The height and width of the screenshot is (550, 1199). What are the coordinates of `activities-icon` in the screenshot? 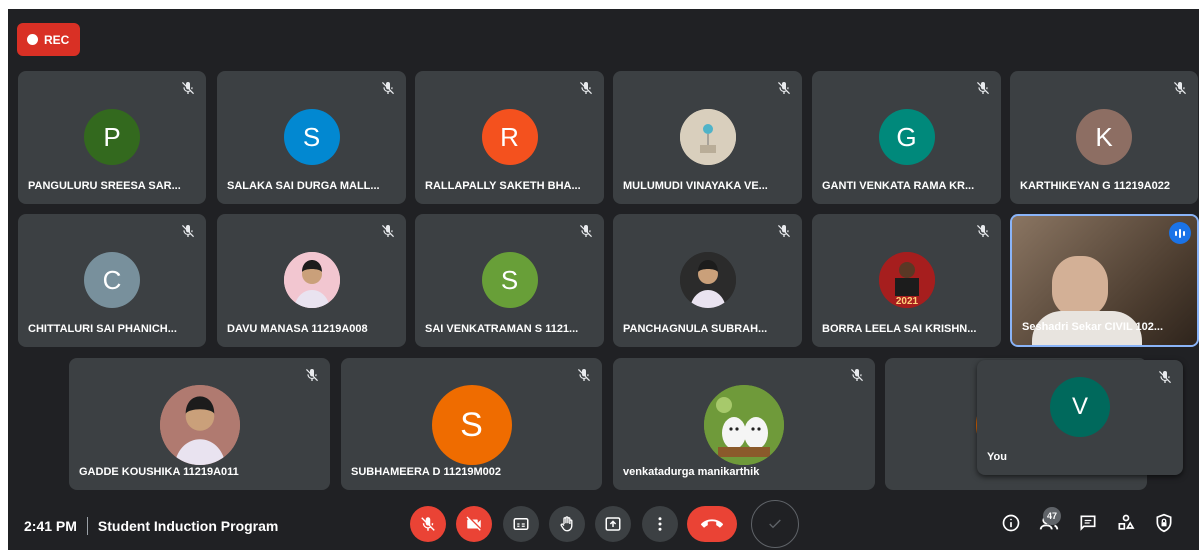 It's located at (1126, 522).